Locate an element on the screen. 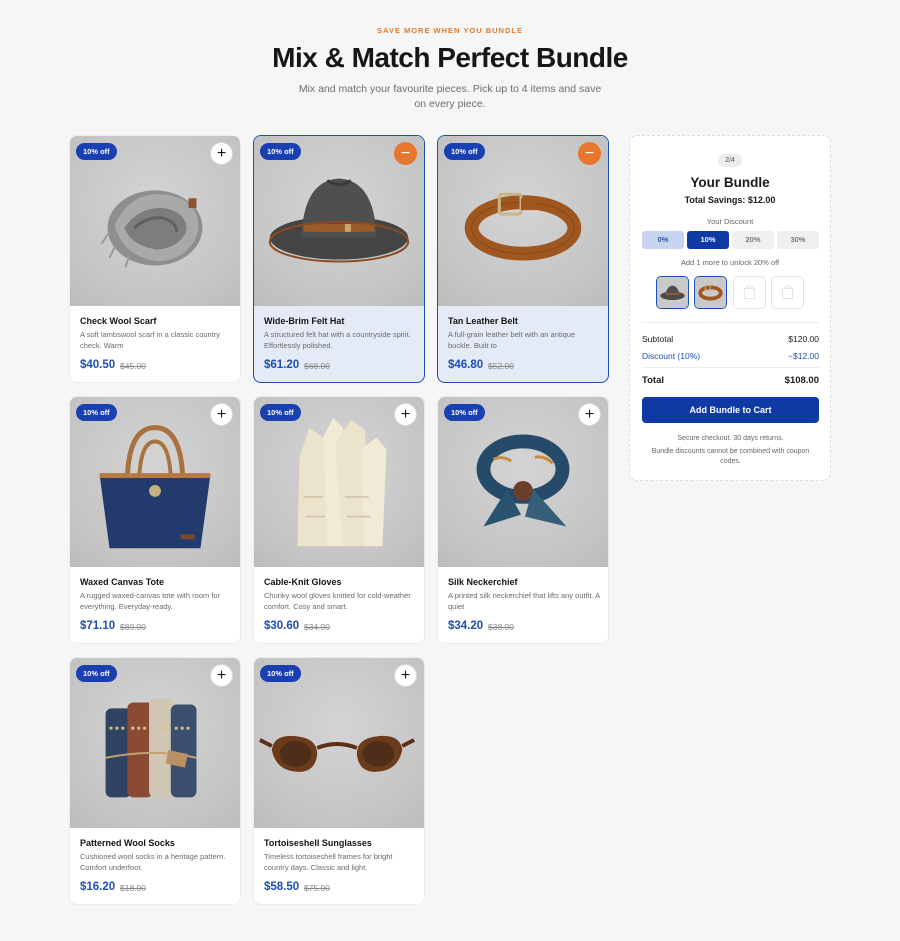  product-price: $34.20 is located at coordinates (466, 626).